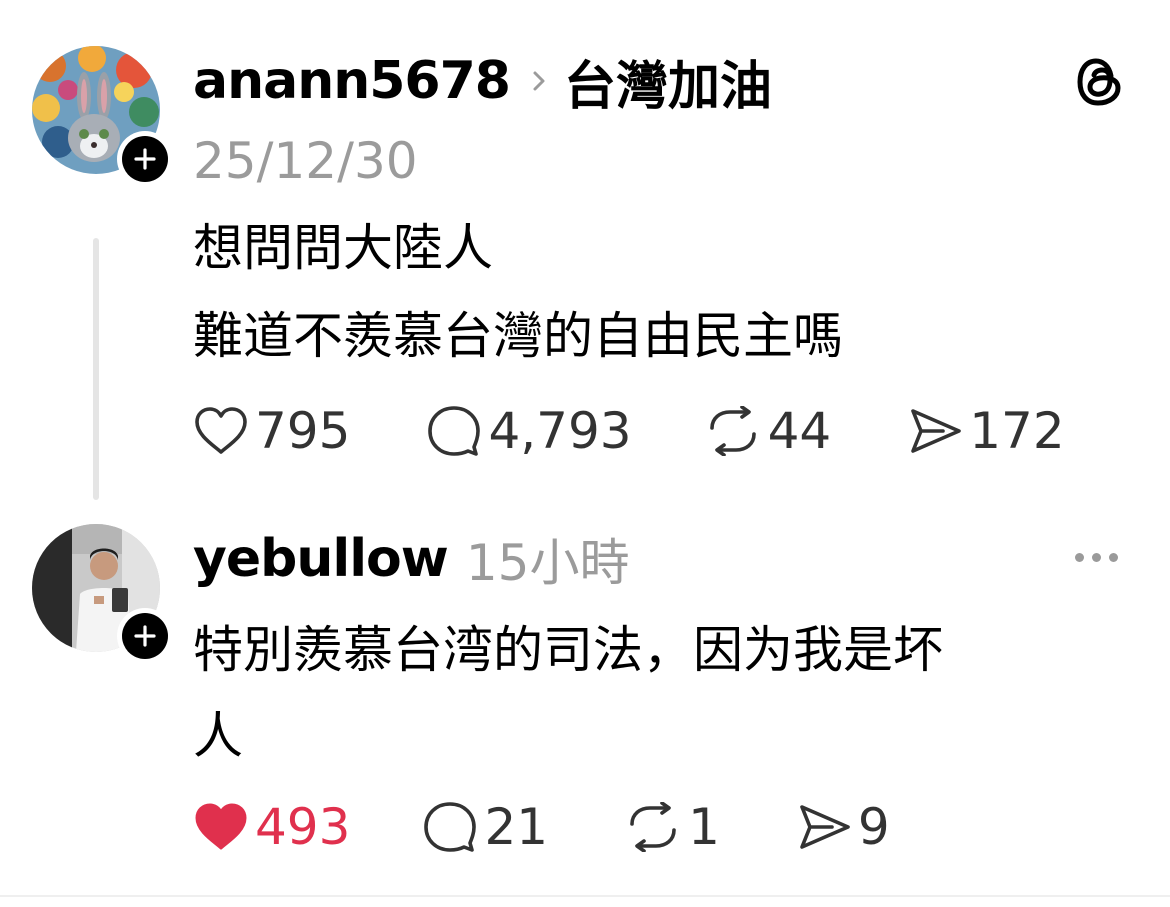 The width and height of the screenshot is (1170, 907). I want to click on reply-text-line-2: 人, so click(218, 736).